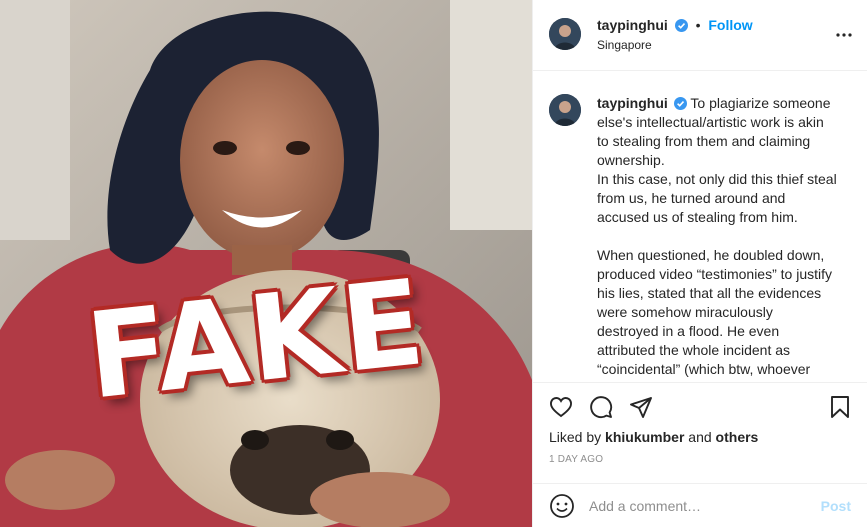 The height and width of the screenshot is (527, 867). What do you see at coordinates (644, 437) in the screenshot?
I see `liked-by-user-link: khiukumber` at bounding box center [644, 437].